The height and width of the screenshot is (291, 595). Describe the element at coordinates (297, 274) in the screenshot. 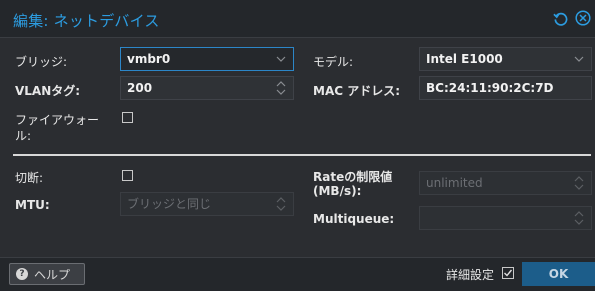

I see `dialog-footer: ? ヘルプ 詳細設定 OK` at that location.